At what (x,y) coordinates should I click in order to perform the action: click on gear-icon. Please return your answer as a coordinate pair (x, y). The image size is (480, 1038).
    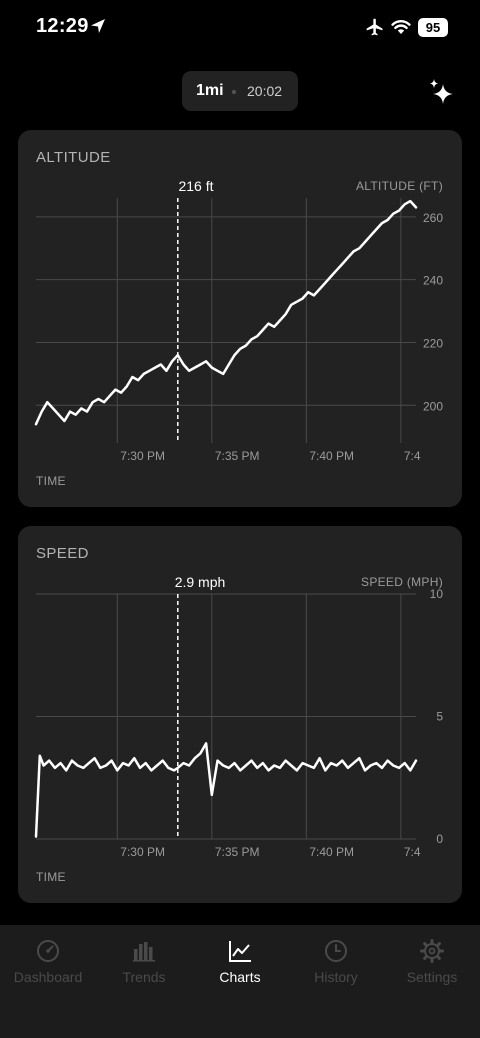
    Looking at the image, I should click on (432, 951).